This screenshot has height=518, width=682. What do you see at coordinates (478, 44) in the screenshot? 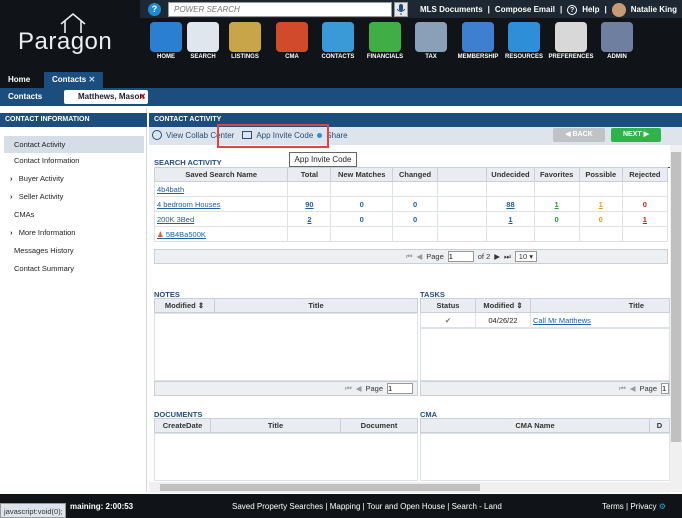
I see `nav-membership: MEMBERSHIP` at bounding box center [478, 44].